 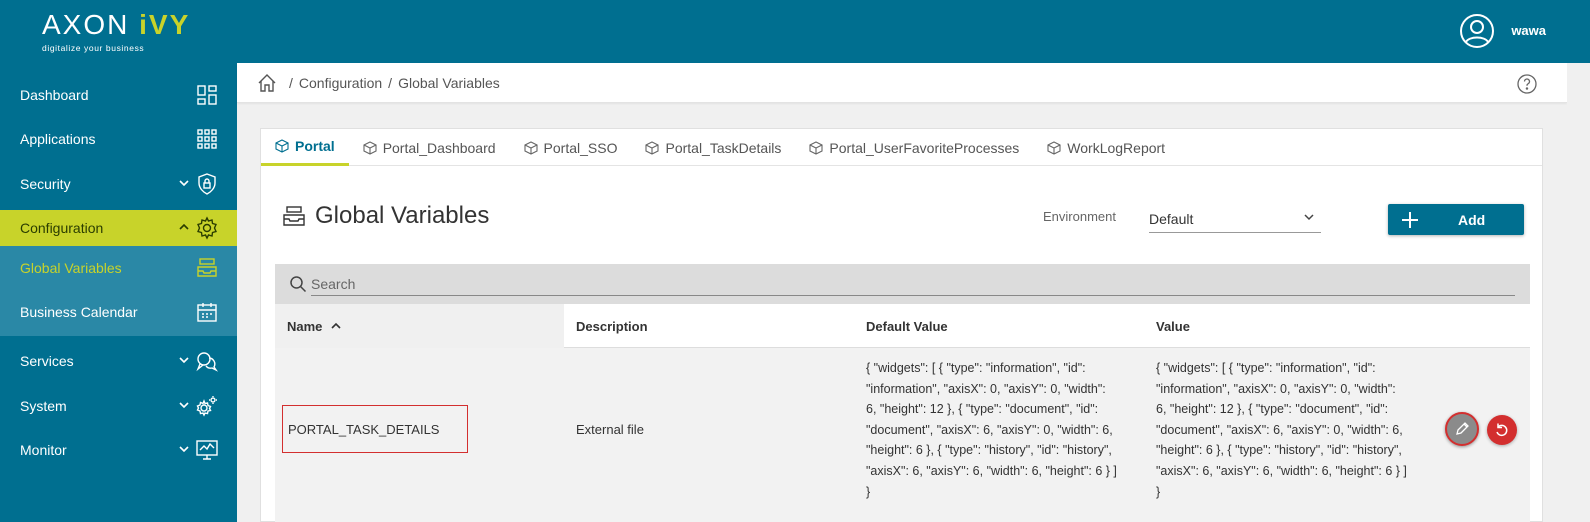 What do you see at coordinates (1158, 491) in the screenshot?
I see `value-line: }` at bounding box center [1158, 491].